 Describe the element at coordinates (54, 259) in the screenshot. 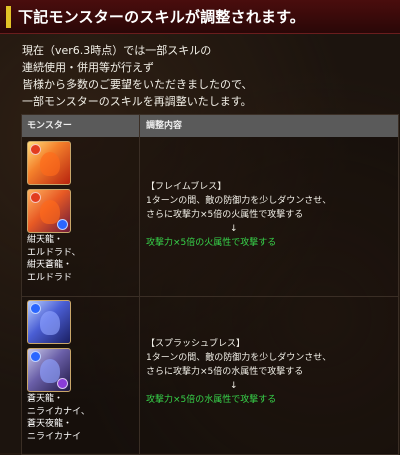

I see `monster-names: 紺天龍・ エルドラド、 紺天蒼龍・ エルドラド` at that location.